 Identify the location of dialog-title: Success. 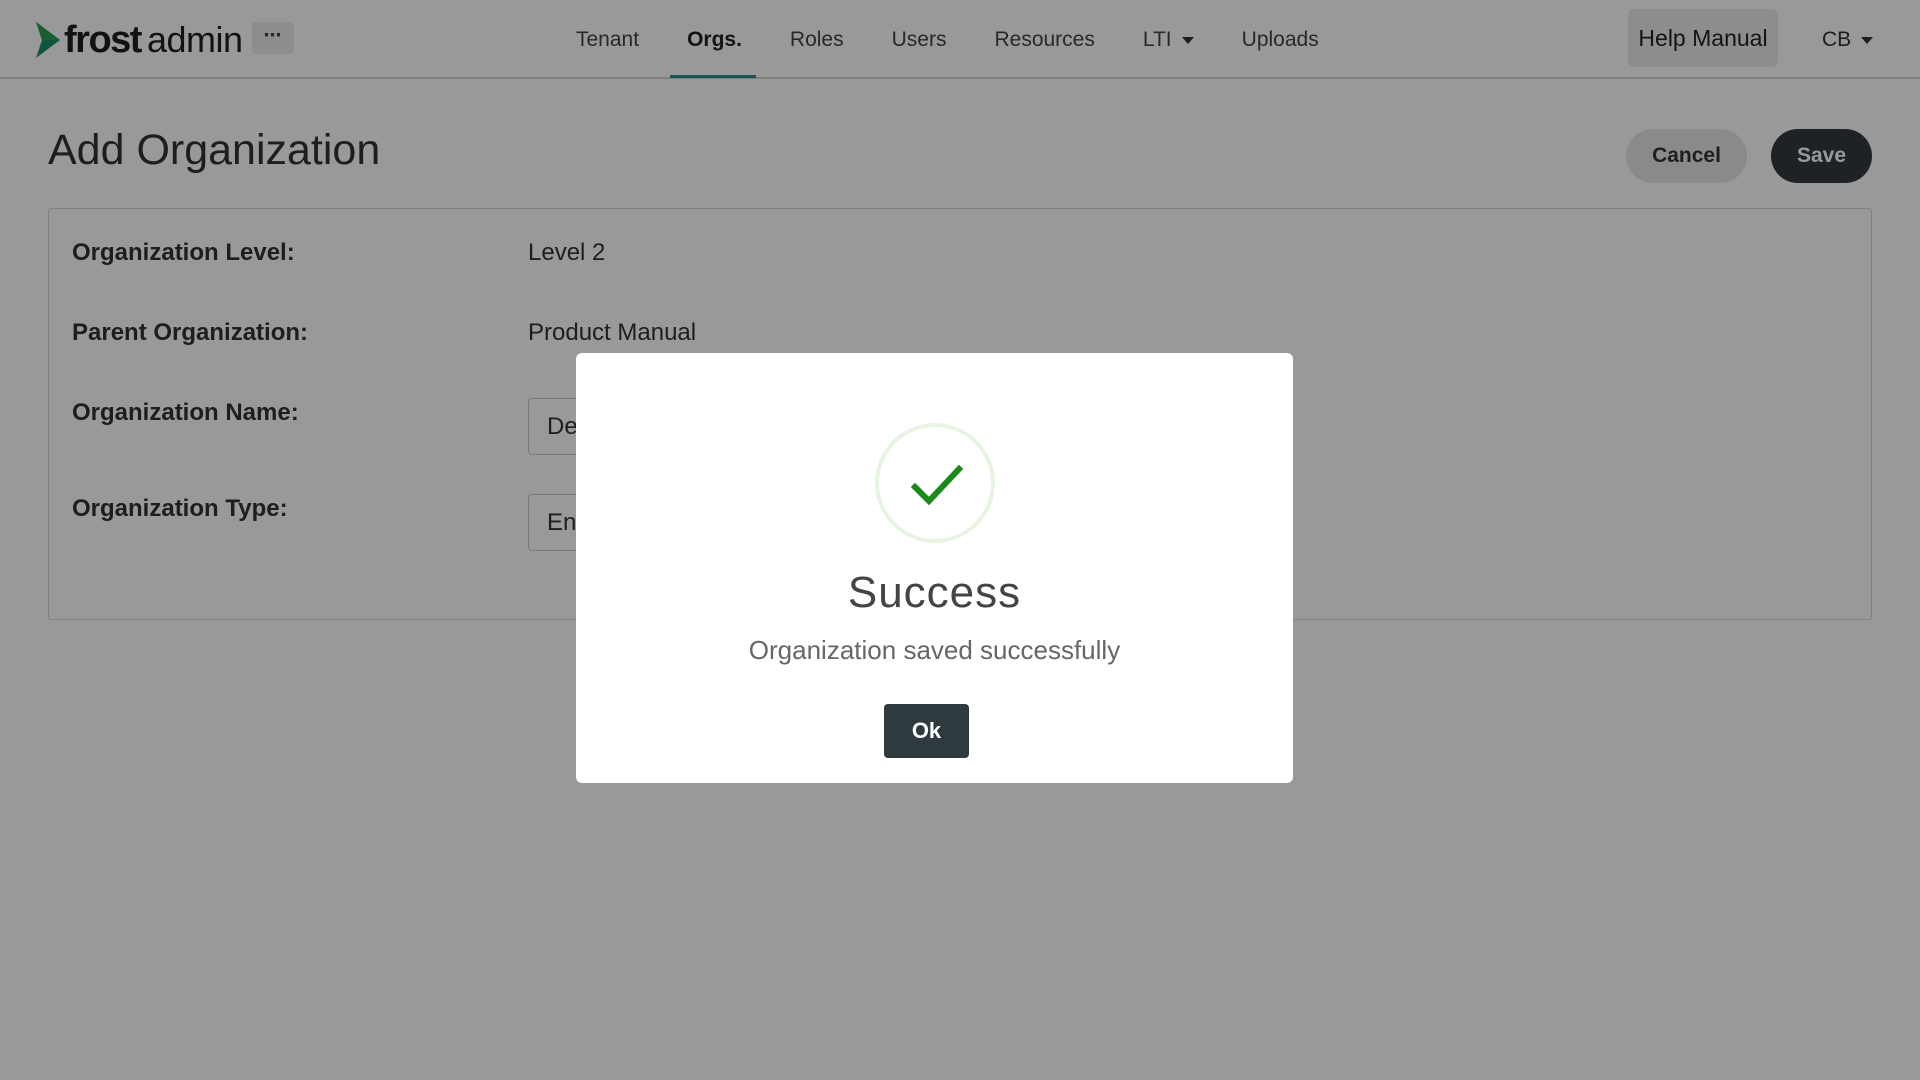
(934, 592).